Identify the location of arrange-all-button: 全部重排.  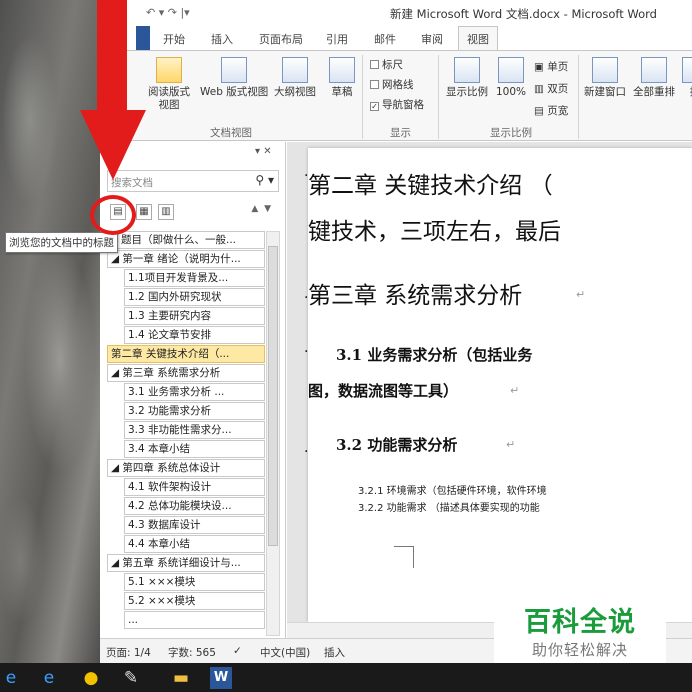
(654, 78).